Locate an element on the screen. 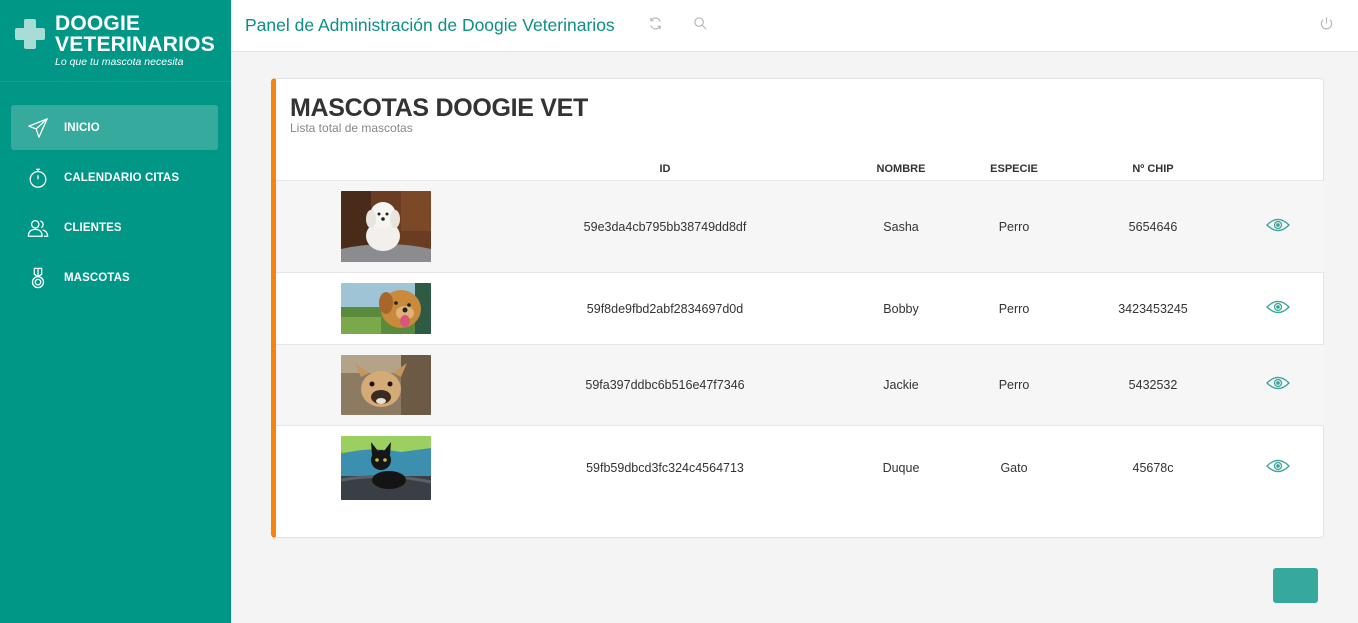 This screenshot has height=623, width=1358. pet-chip: 3423453245 is located at coordinates (1153, 309).